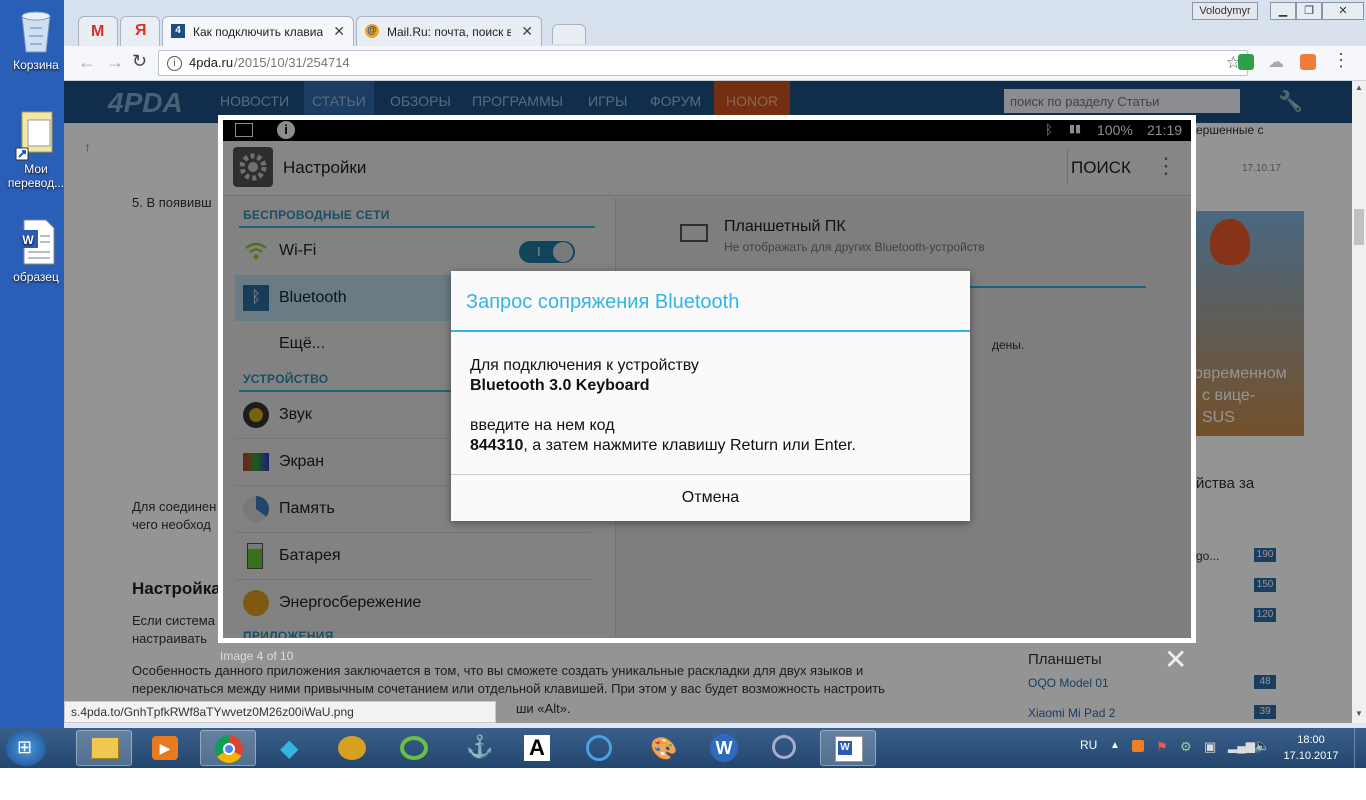 The height and width of the screenshot is (800, 1366). I want to click on taskbar-chrome, so click(228, 748).